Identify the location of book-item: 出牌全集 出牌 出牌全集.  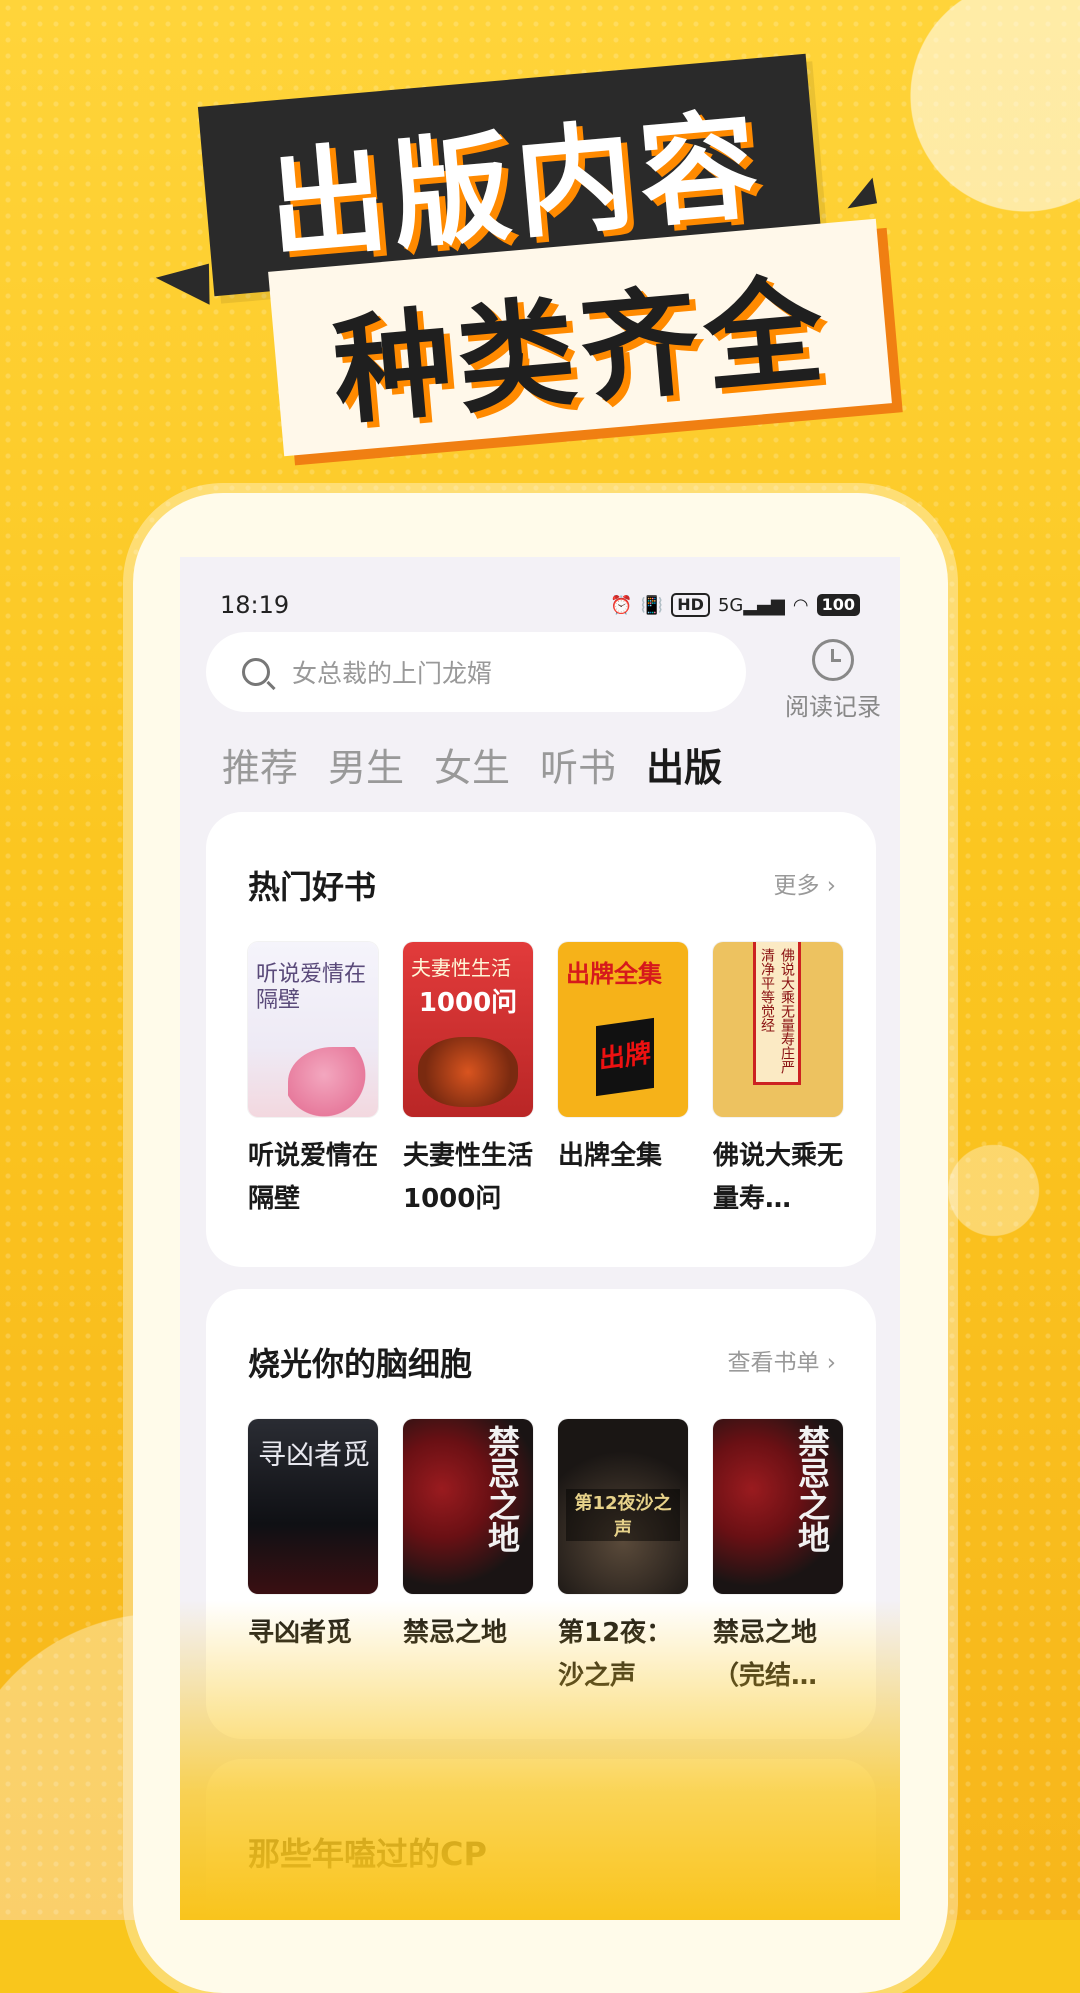
(623, 1081).